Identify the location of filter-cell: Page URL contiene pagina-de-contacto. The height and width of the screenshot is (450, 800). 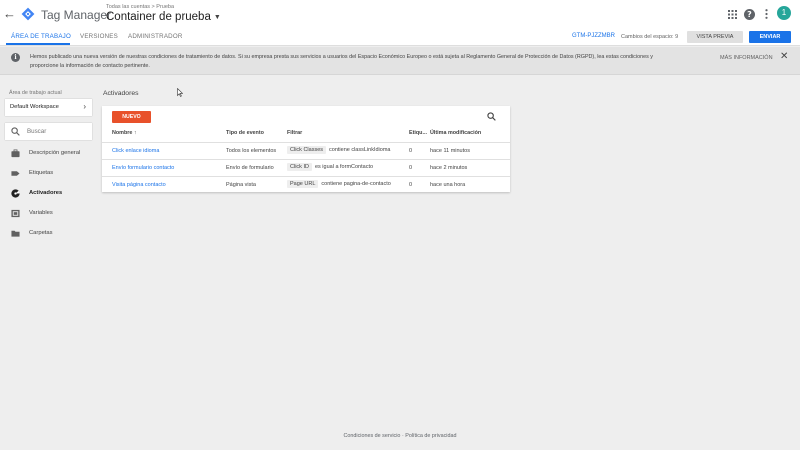
(339, 184).